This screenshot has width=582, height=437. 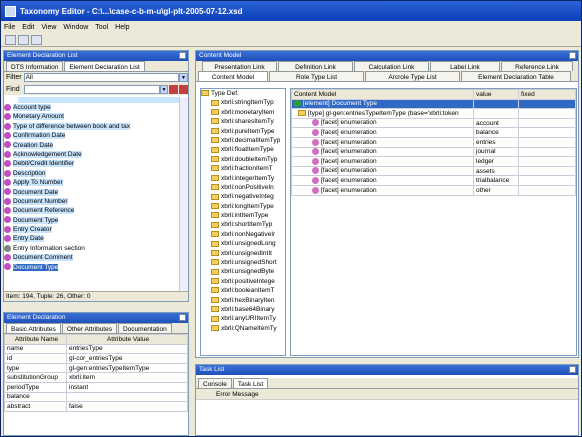 What do you see at coordinates (96, 182) in the screenshot?
I see `list-item: Apply To Number` at bounding box center [96, 182].